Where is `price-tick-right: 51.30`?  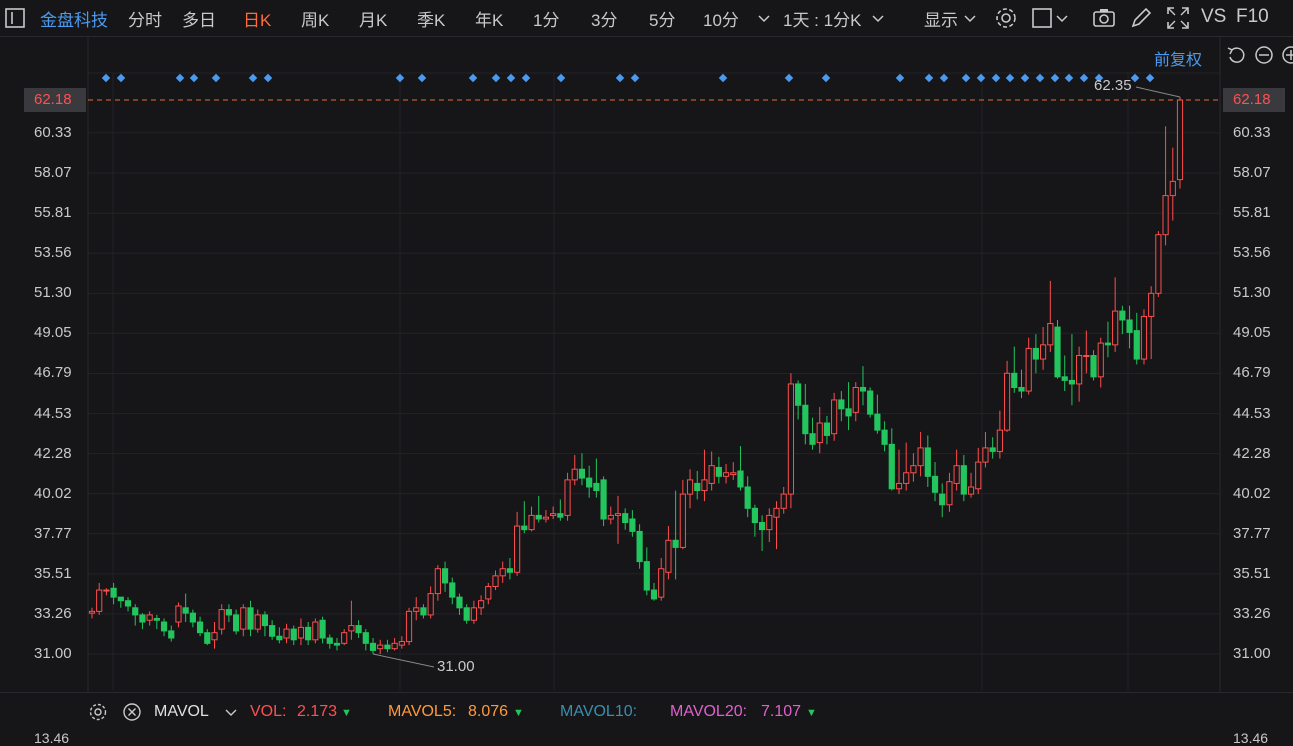 price-tick-right: 51.30 is located at coordinates (1252, 293).